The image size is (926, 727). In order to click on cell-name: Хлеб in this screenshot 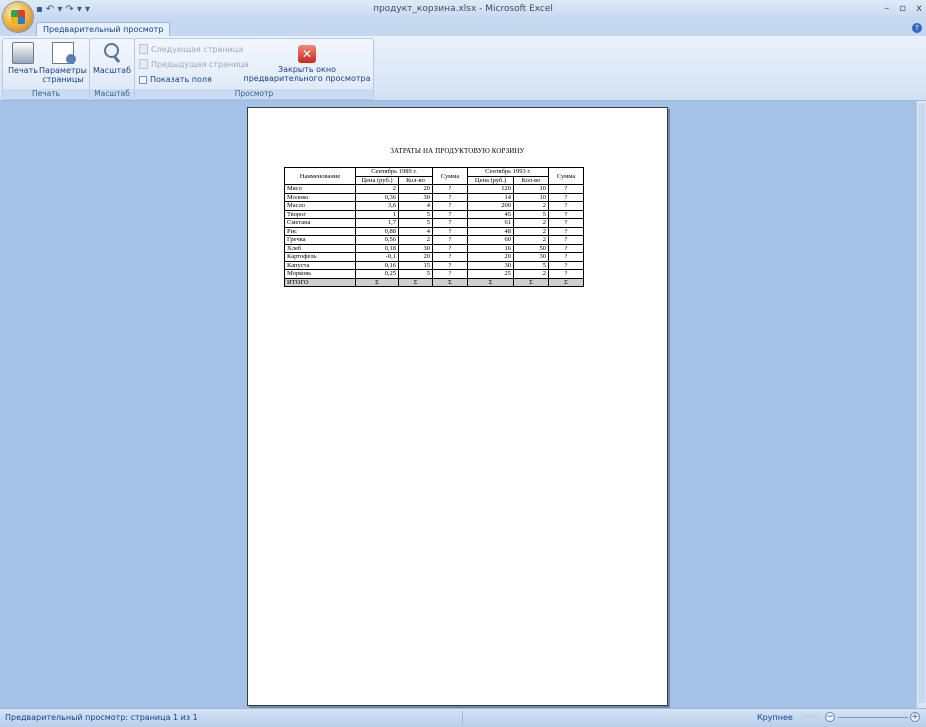, I will do `click(320, 248)`.